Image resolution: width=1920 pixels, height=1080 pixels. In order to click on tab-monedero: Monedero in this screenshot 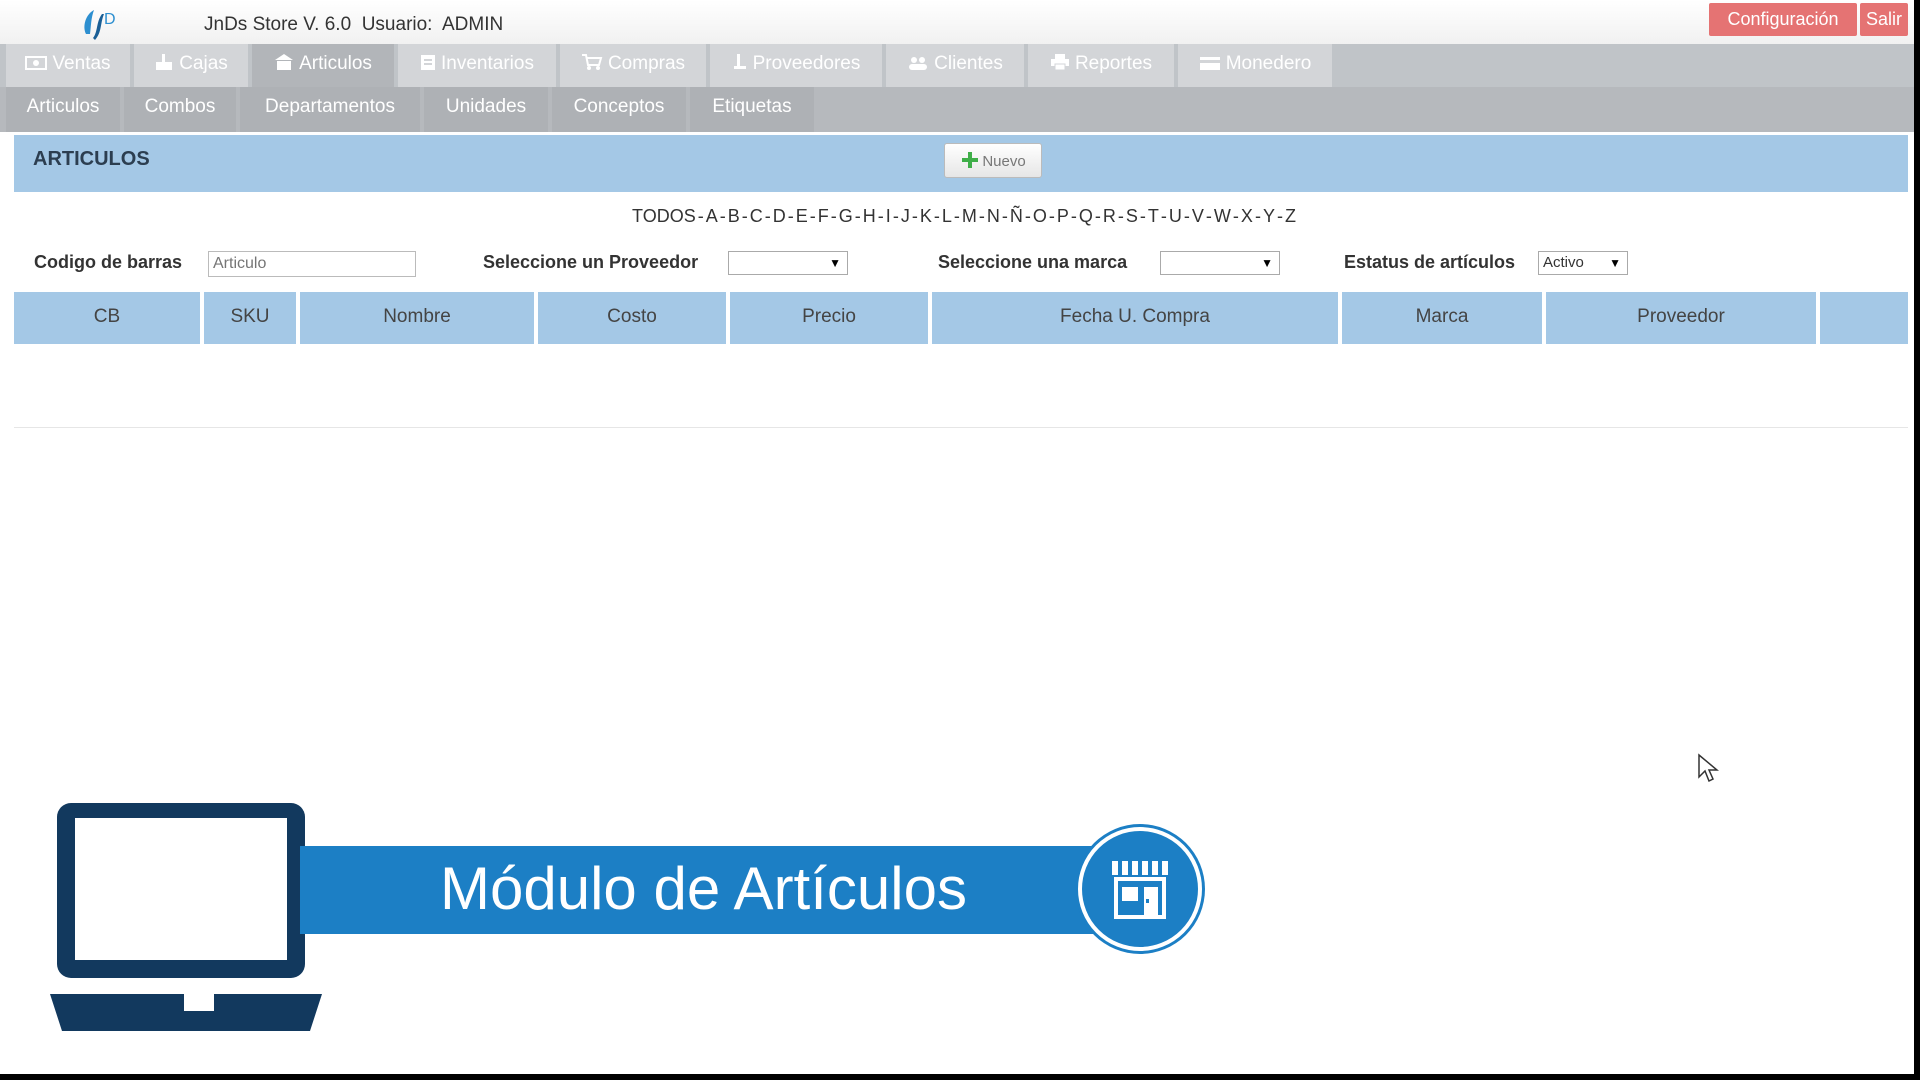, I will do `click(1255, 65)`.